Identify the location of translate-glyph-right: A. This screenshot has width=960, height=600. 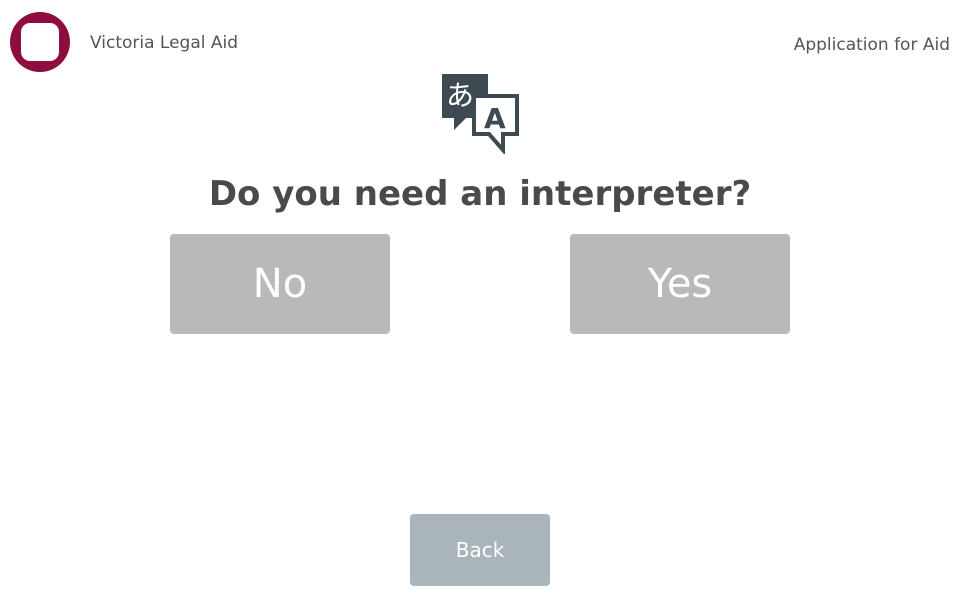
(495, 118).